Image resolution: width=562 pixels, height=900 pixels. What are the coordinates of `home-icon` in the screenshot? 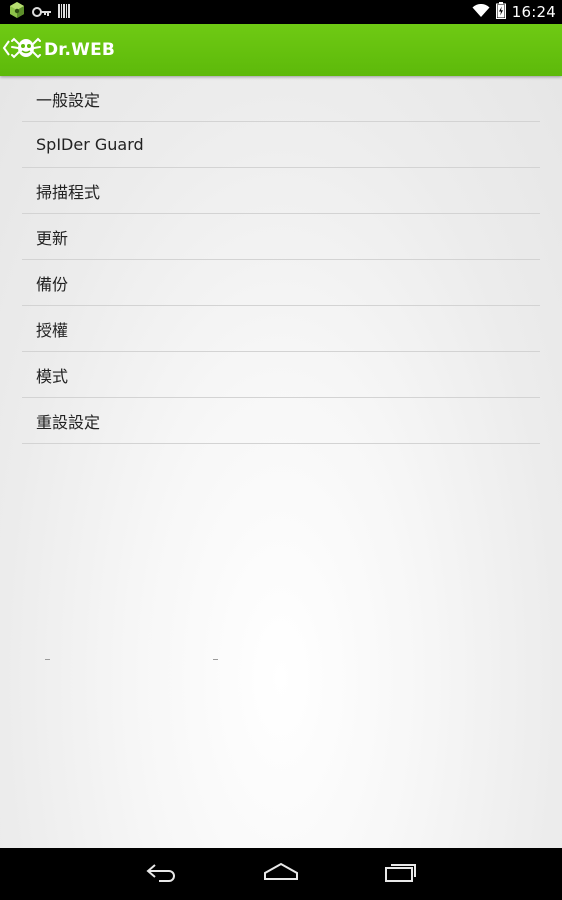 It's located at (281, 874).